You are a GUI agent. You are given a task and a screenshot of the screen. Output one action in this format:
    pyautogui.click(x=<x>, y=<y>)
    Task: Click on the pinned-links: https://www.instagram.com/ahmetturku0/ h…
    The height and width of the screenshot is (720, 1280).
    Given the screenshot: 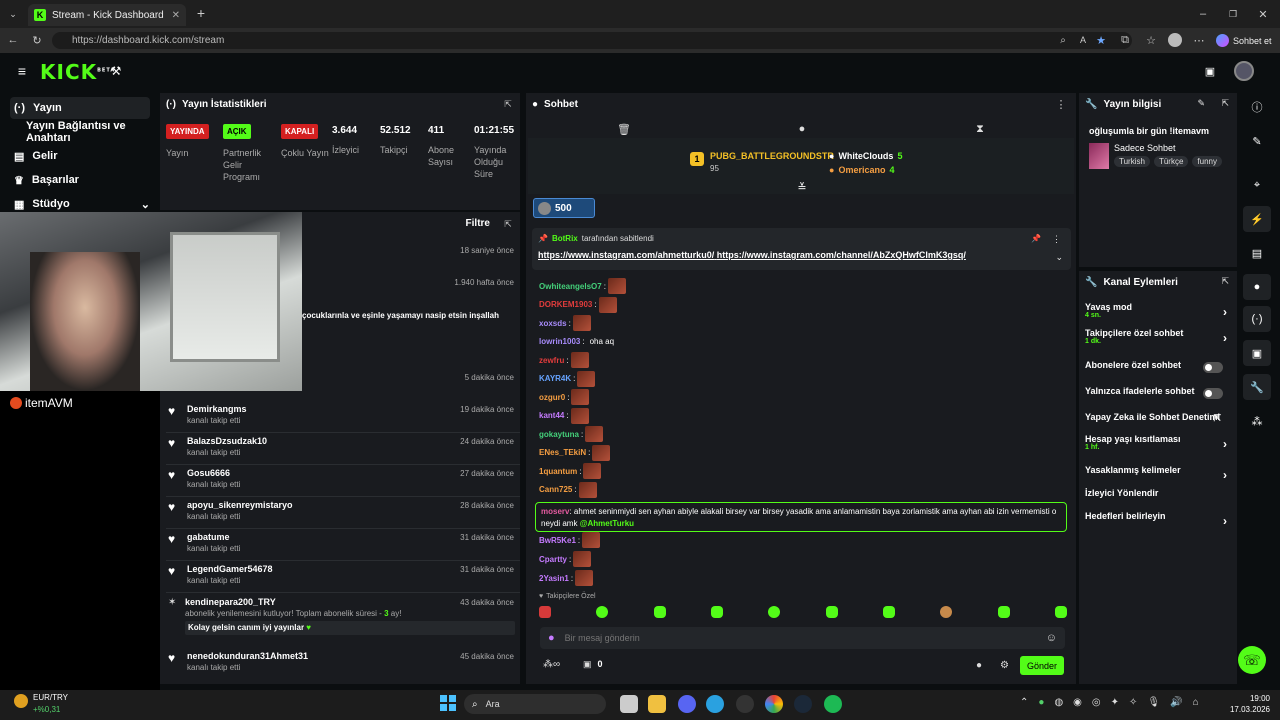 What is the action you would take?
    pyautogui.click(x=752, y=255)
    